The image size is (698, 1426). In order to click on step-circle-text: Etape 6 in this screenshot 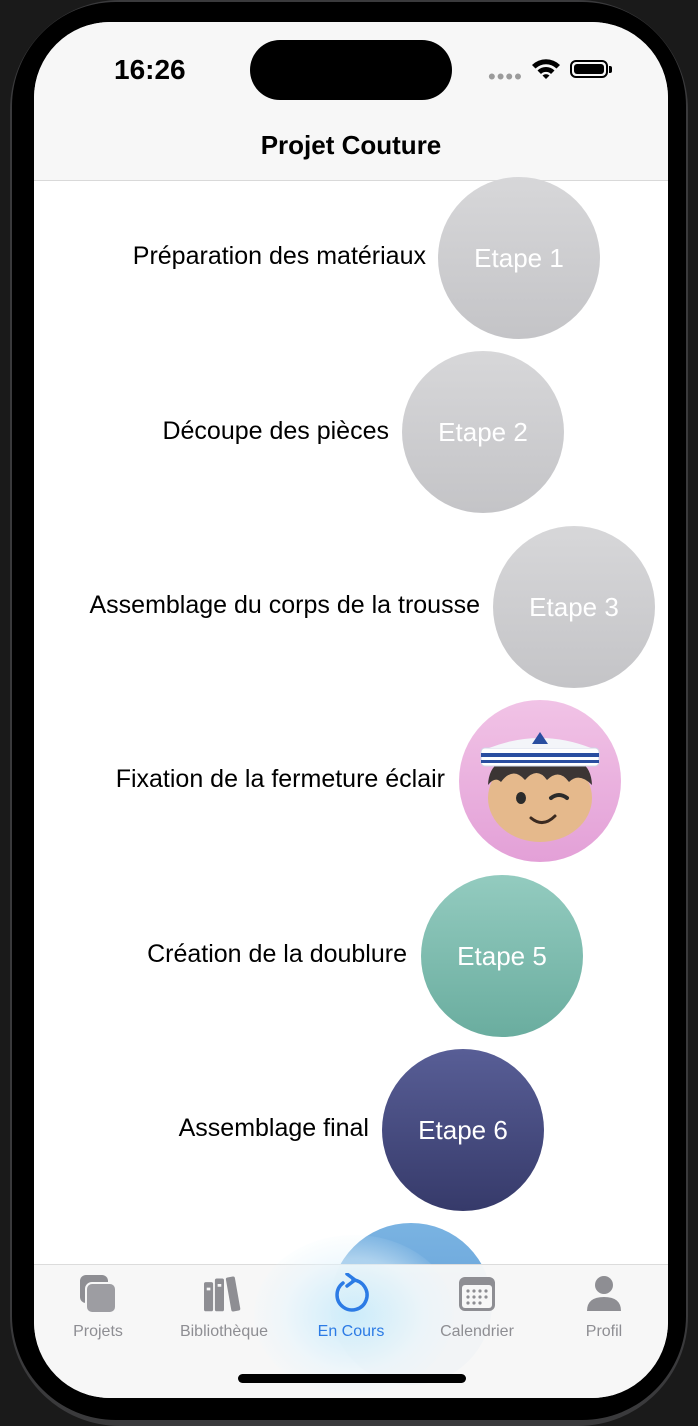, I will do `click(463, 1129)`.